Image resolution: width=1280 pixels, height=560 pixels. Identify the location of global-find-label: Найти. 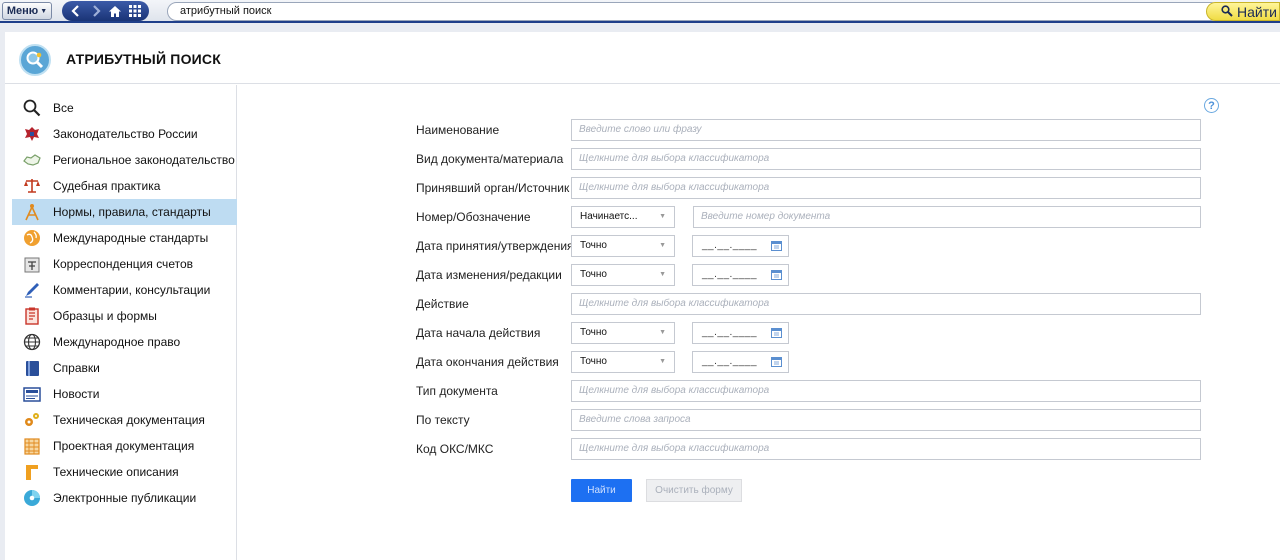
(1257, 11).